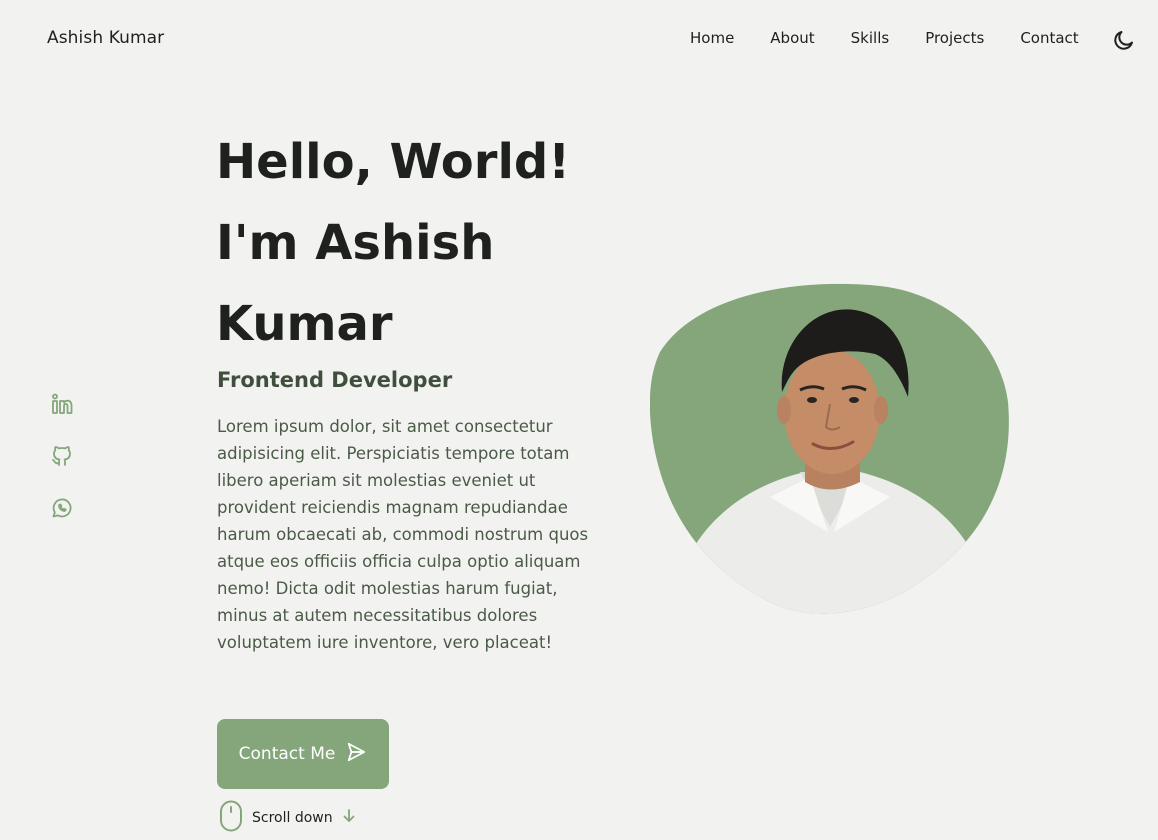  What do you see at coordinates (231, 818) in the screenshot?
I see `mouse-icon` at bounding box center [231, 818].